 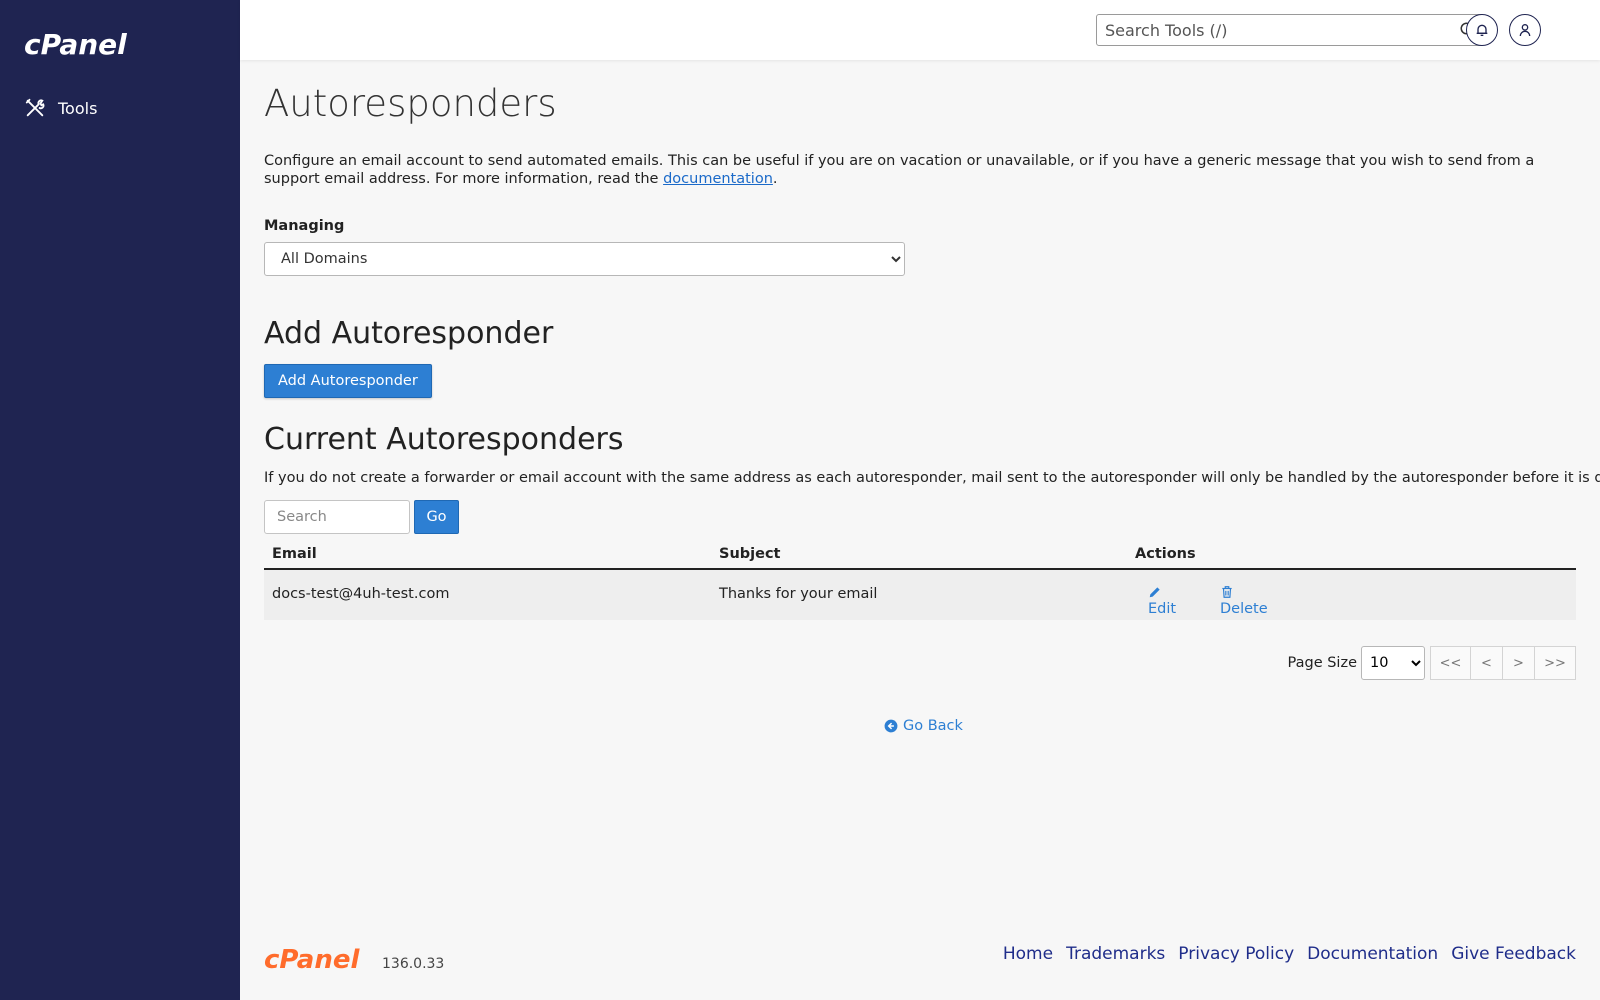 I want to click on top-bar, so click(x=920, y=30).